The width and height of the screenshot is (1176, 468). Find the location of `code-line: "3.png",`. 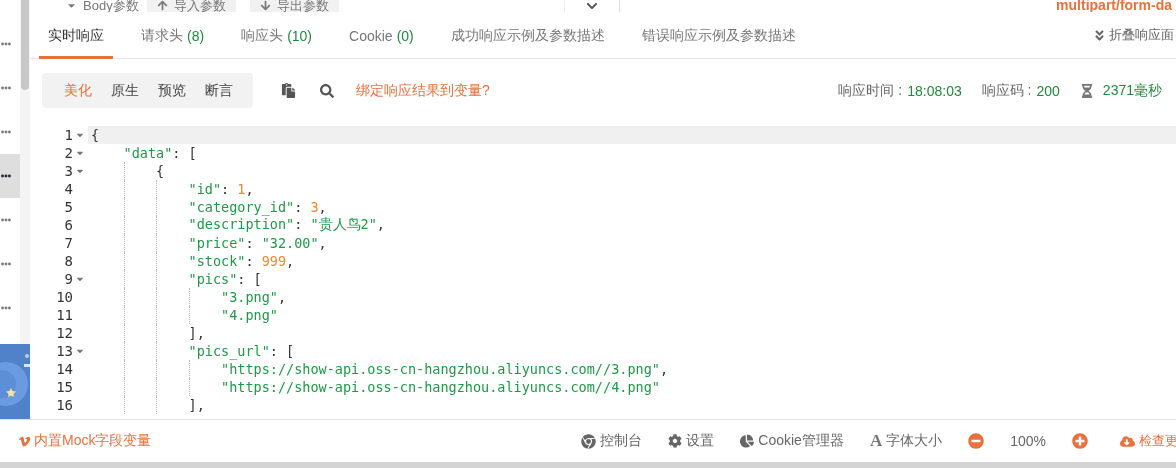

code-line: "3.png", is located at coordinates (254, 297).